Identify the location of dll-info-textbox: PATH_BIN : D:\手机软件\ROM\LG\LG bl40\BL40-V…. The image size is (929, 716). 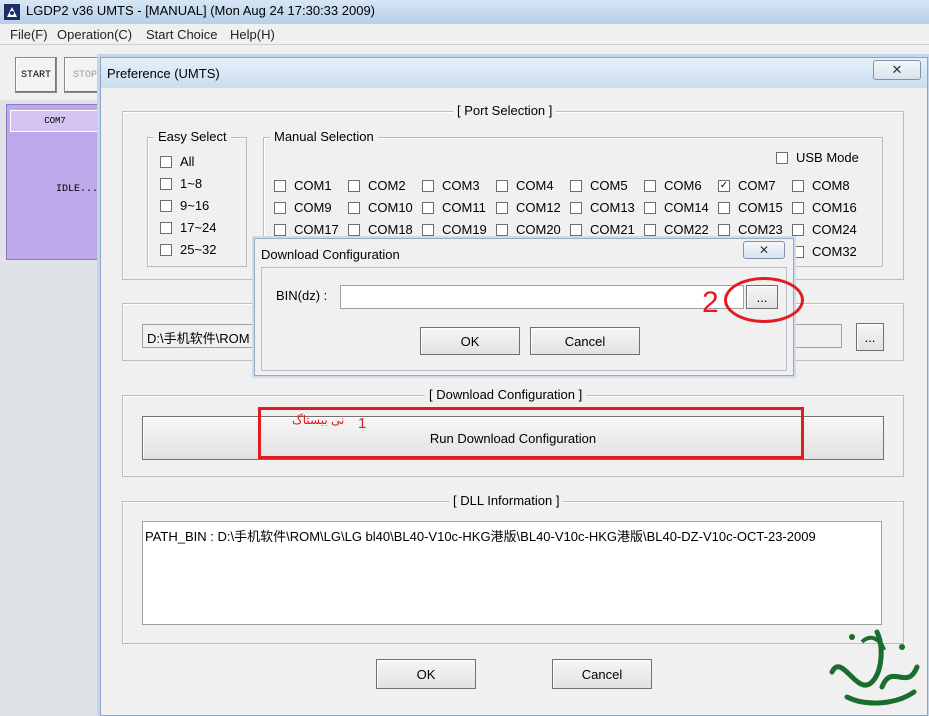
(512, 573).